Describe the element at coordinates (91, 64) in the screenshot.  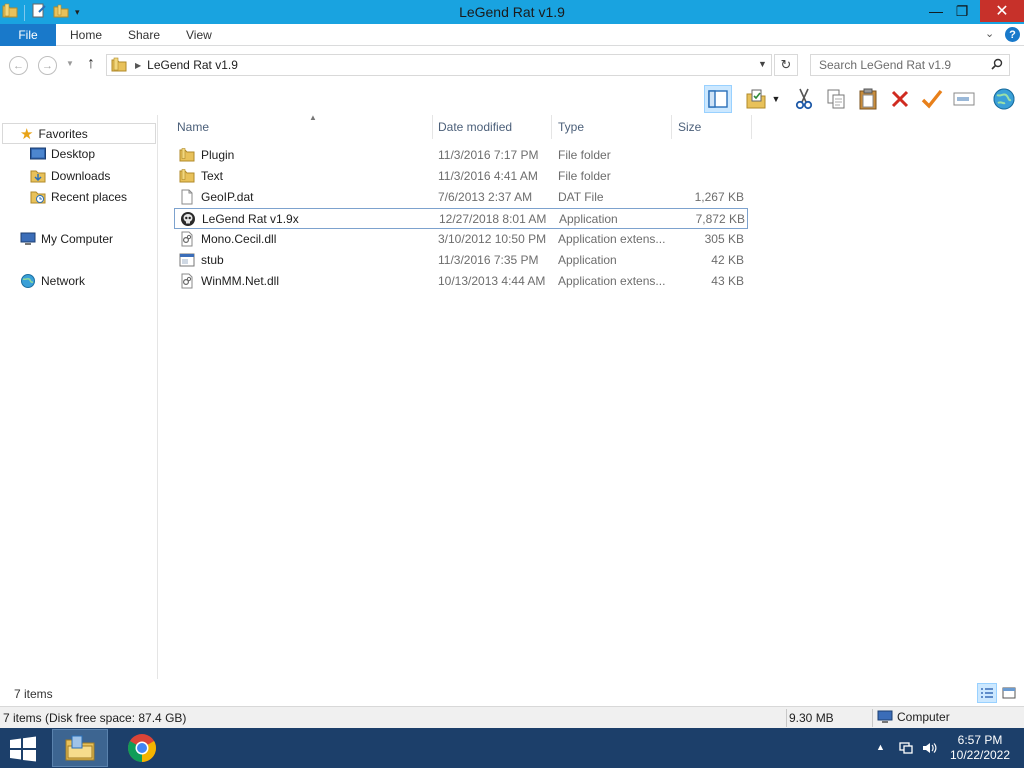
I see `up-button: ↑` at that location.